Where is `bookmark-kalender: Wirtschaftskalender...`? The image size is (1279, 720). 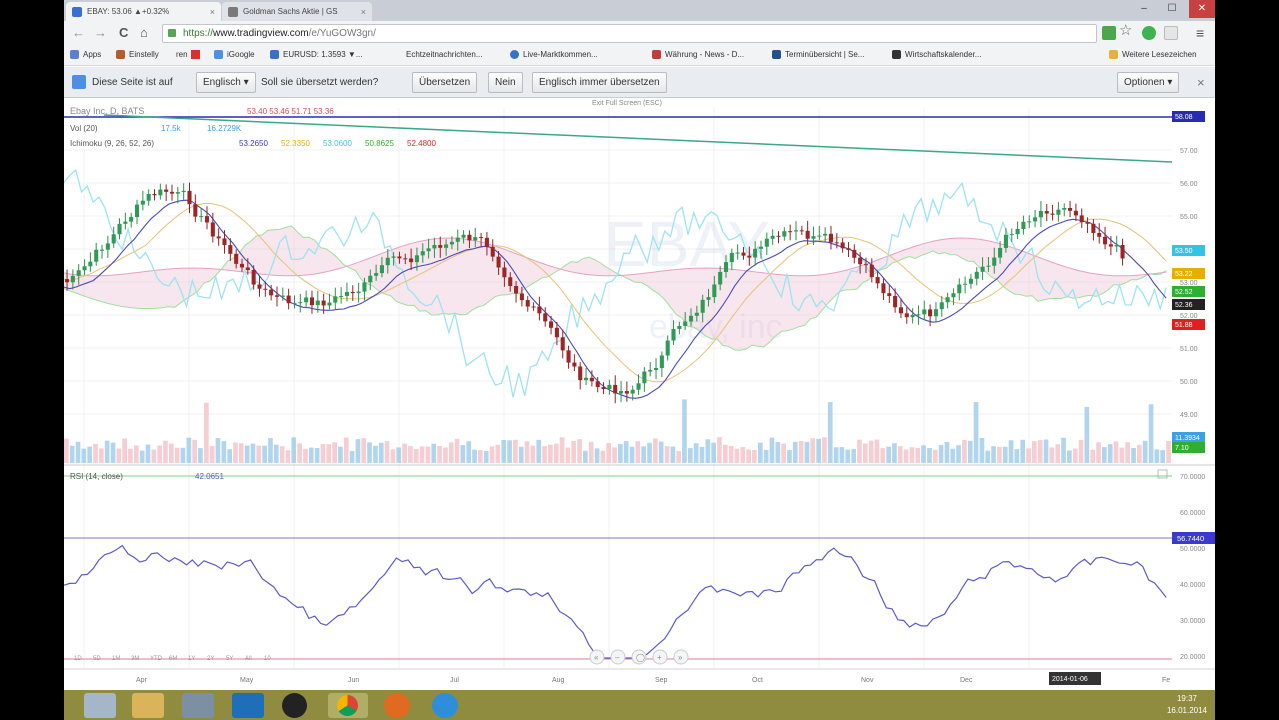
bookmark-kalender: Wirtschaftskalender... is located at coordinates (936, 54).